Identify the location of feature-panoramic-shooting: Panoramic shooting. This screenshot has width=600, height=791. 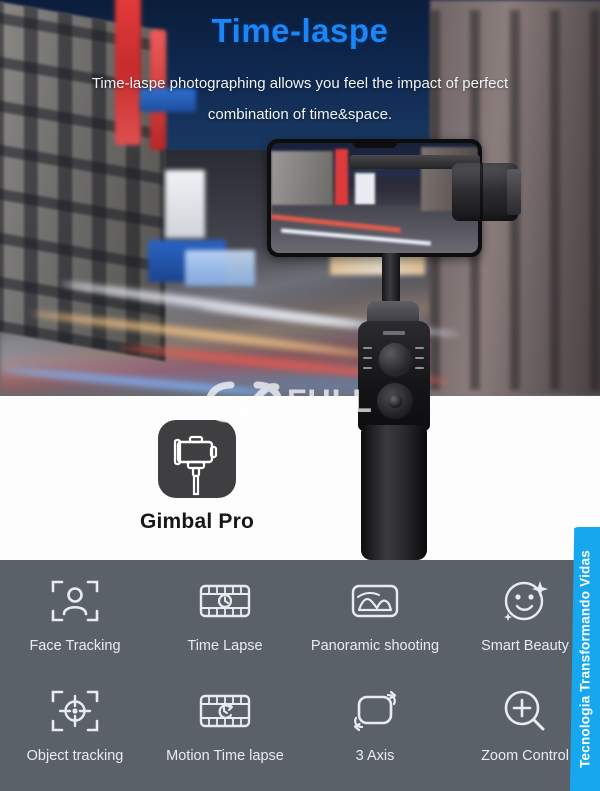
(375, 612).